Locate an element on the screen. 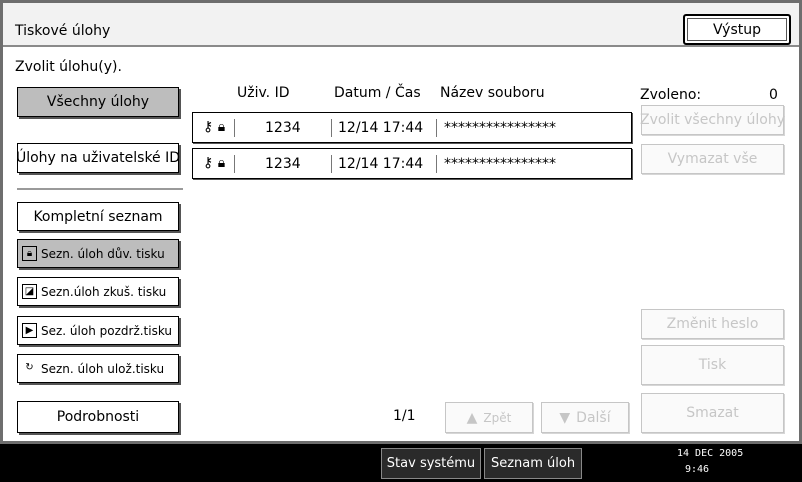 The width and height of the screenshot is (802, 482). sample-print-list-button: ◪ Sezn.úloh zkuš. tisku is located at coordinates (98, 291).